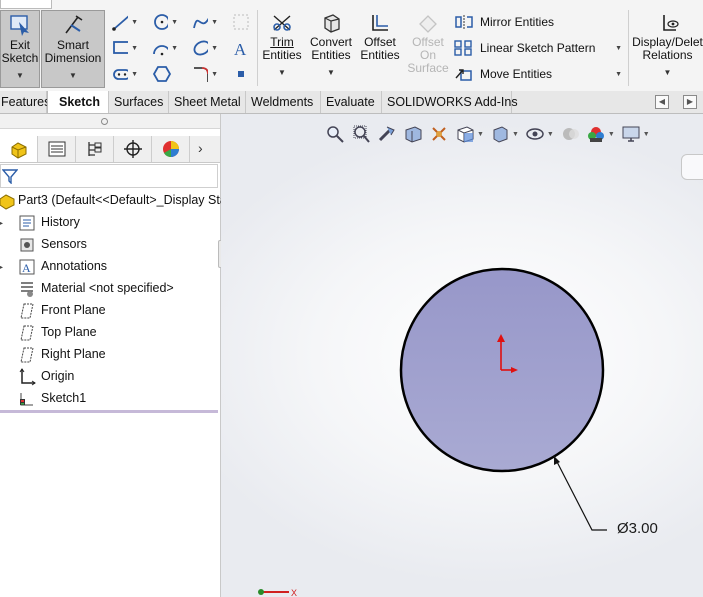 Image resolution: width=703 pixels, height=597 pixels. I want to click on text-tool-button: A, so click(245, 48).